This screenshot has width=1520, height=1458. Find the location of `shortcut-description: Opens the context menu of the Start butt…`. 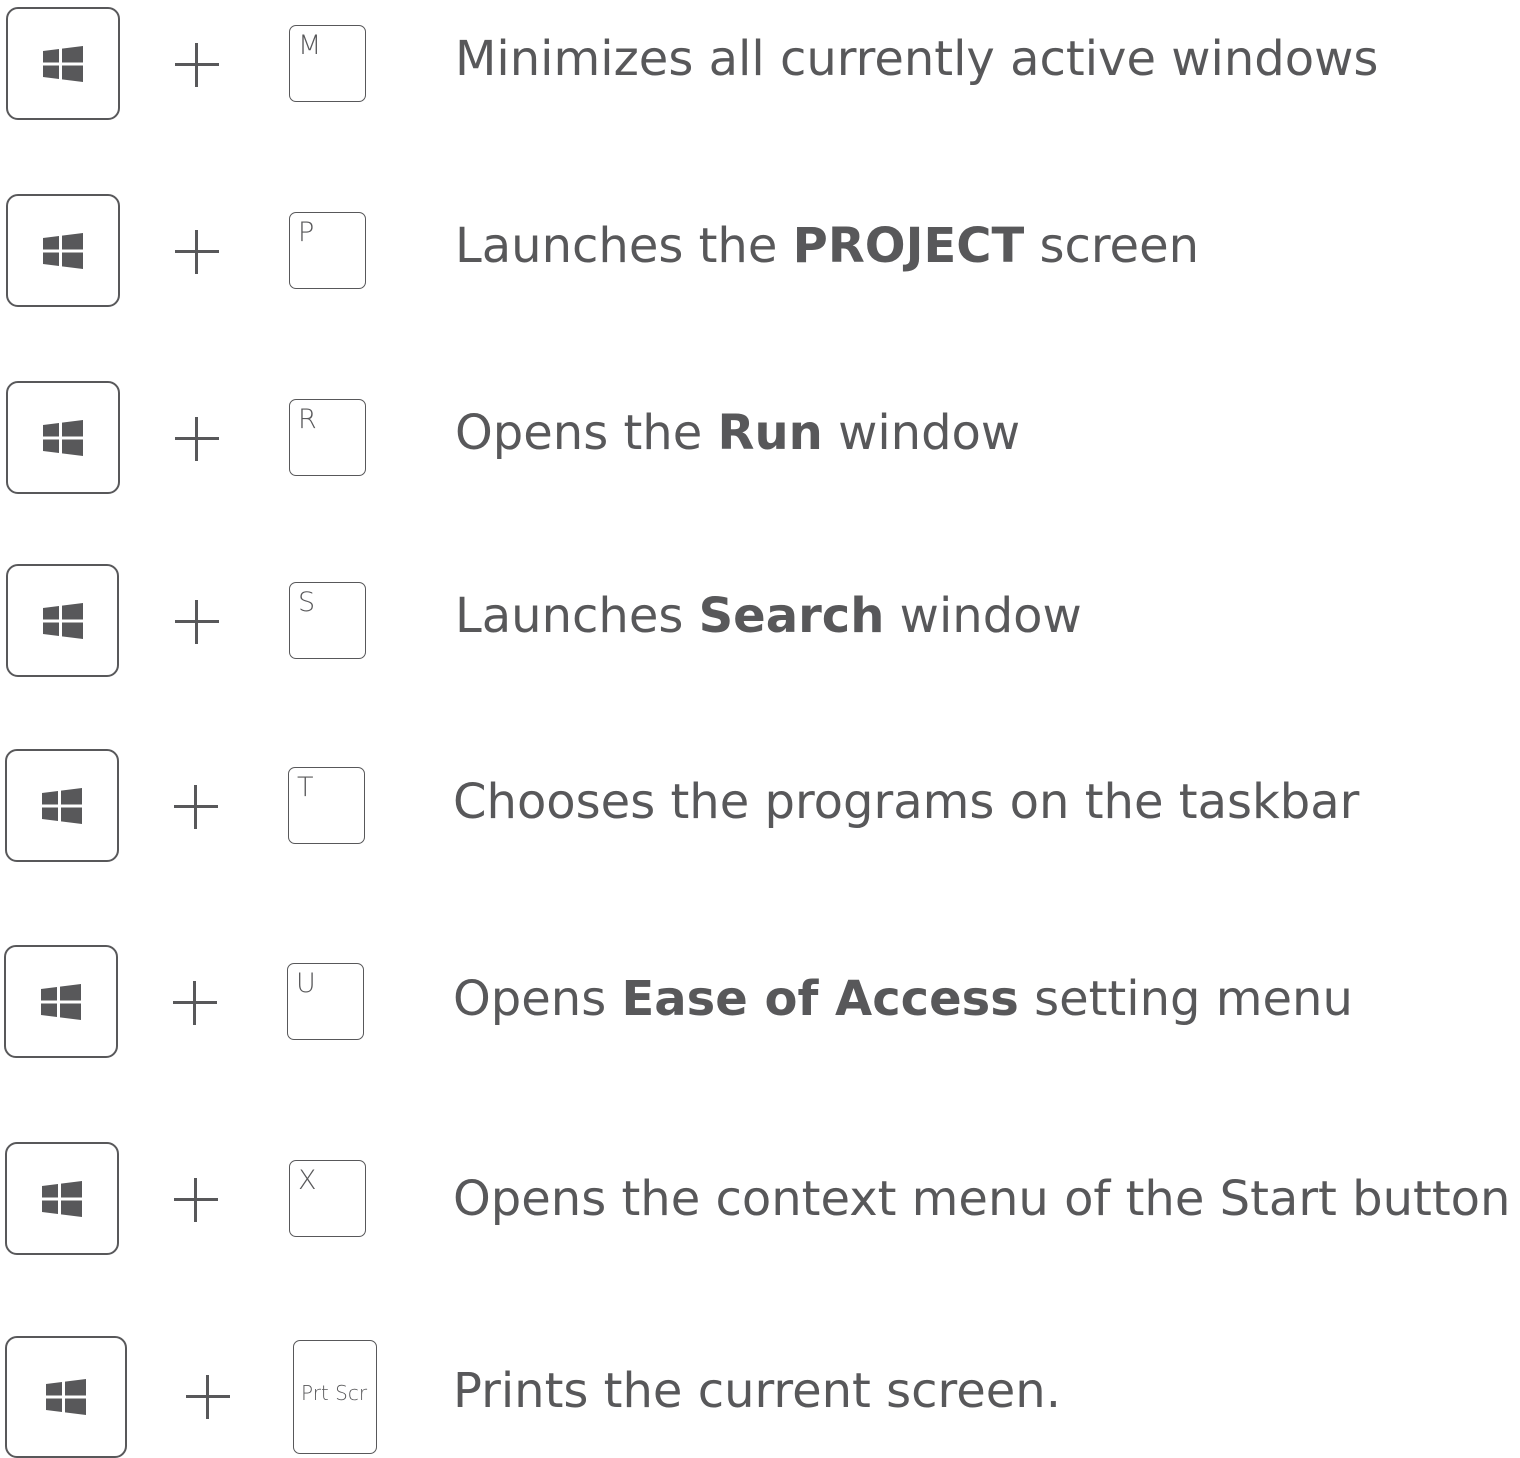

shortcut-description: Opens the context menu of the Start butt… is located at coordinates (982, 1199).